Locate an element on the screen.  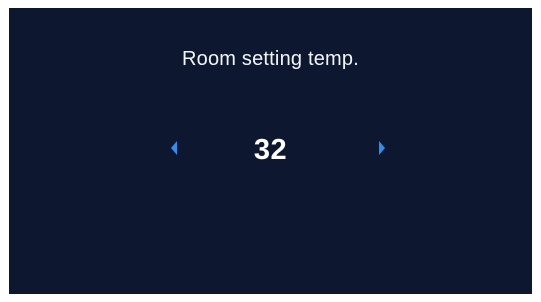
screen-title: Room setting temp. is located at coordinates (270, 59).